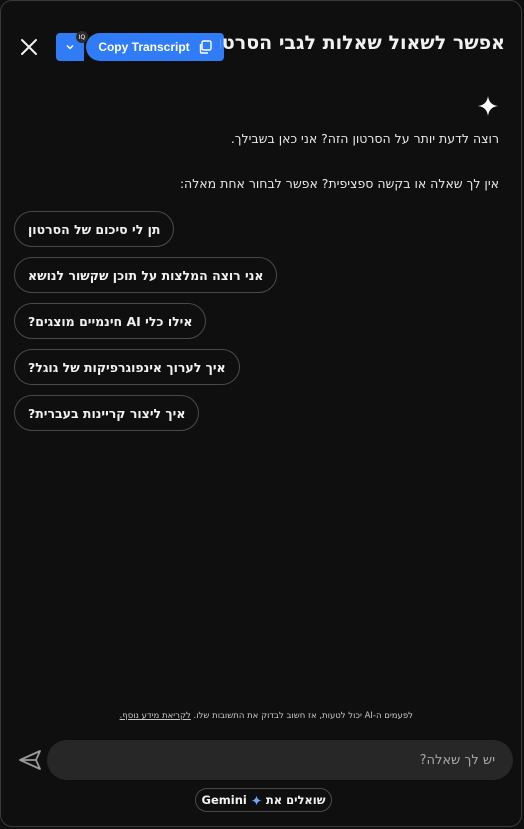  What do you see at coordinates (205, 47) in the screenshot?
I see `copy-icon` at bounding box center [205, 47].